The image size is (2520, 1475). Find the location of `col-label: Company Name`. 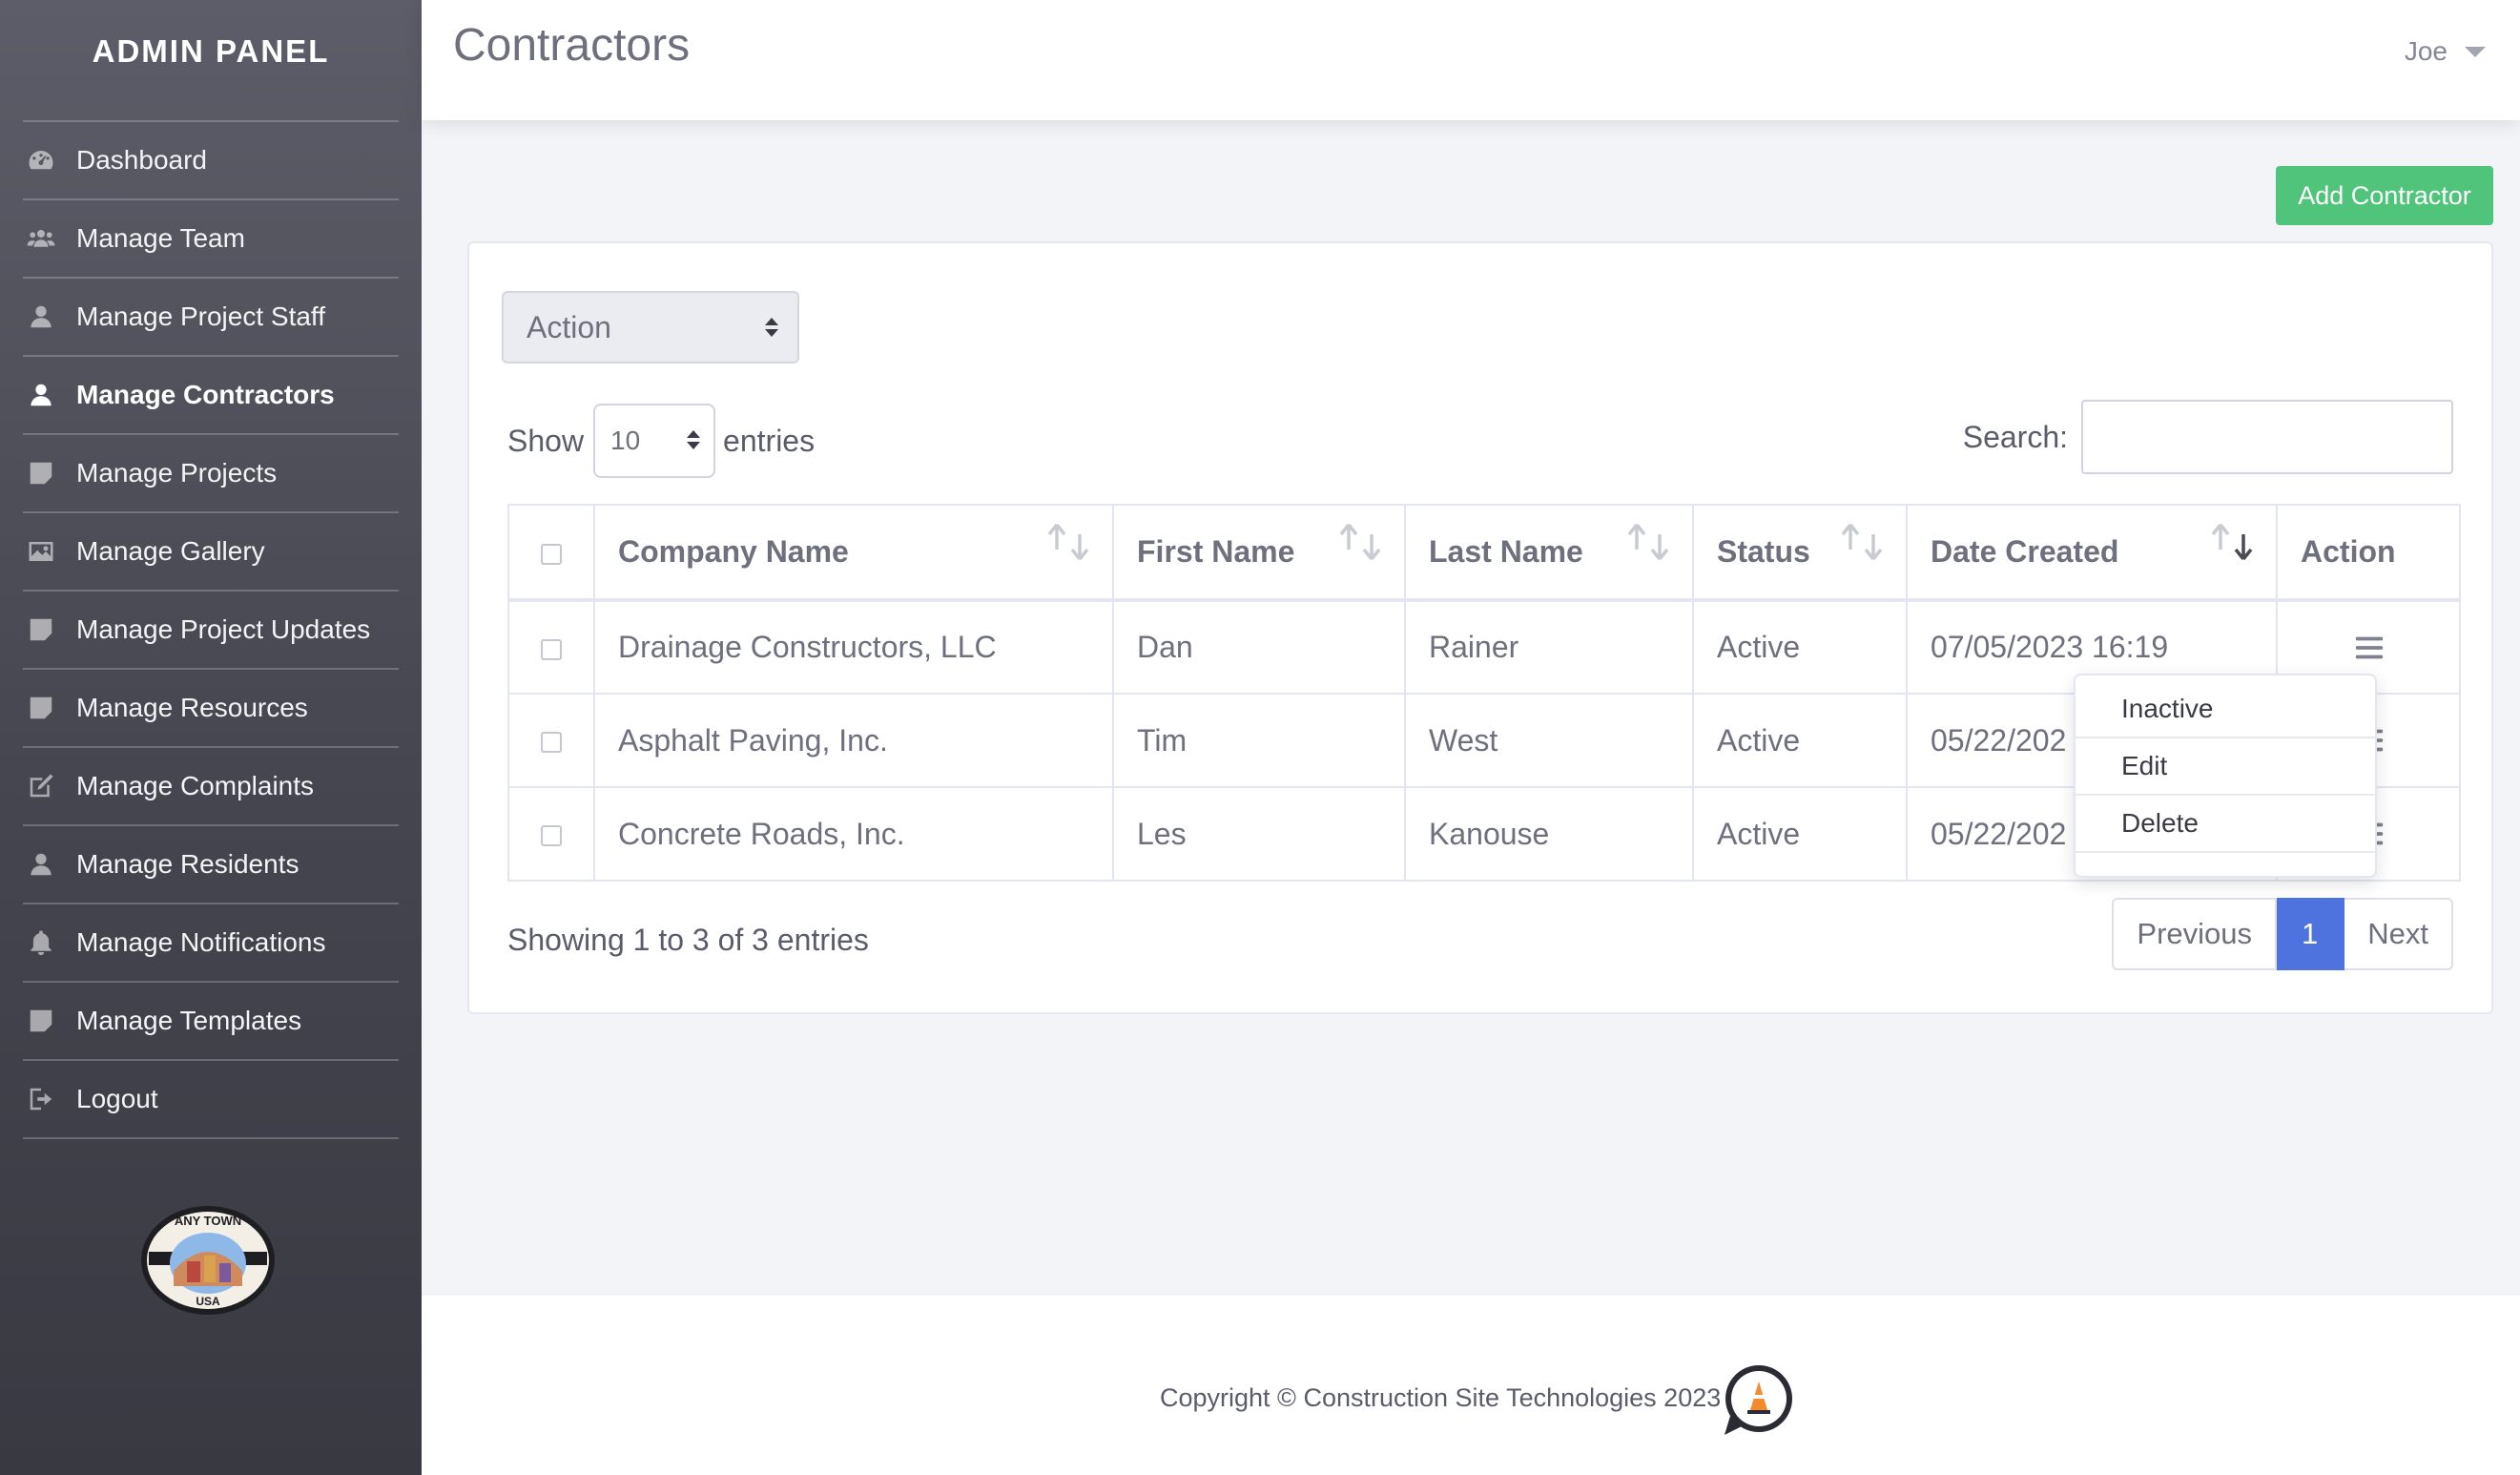

col-label: Company Name is located at coordinates (734, 551).